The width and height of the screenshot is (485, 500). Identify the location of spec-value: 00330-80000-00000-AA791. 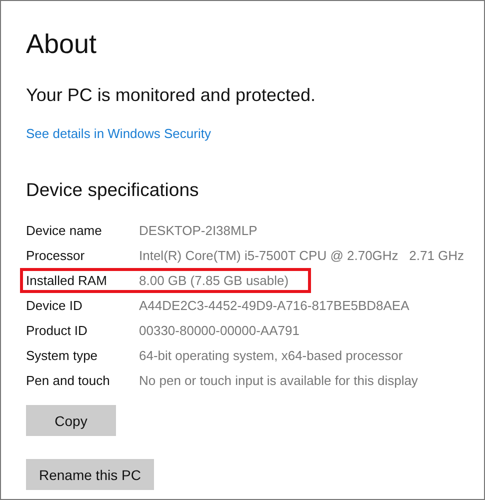
(219, 330).